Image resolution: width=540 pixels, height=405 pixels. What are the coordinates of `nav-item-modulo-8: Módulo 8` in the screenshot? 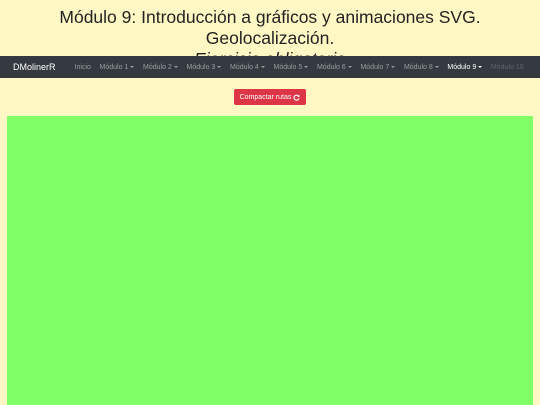 It's located at (421, 67).